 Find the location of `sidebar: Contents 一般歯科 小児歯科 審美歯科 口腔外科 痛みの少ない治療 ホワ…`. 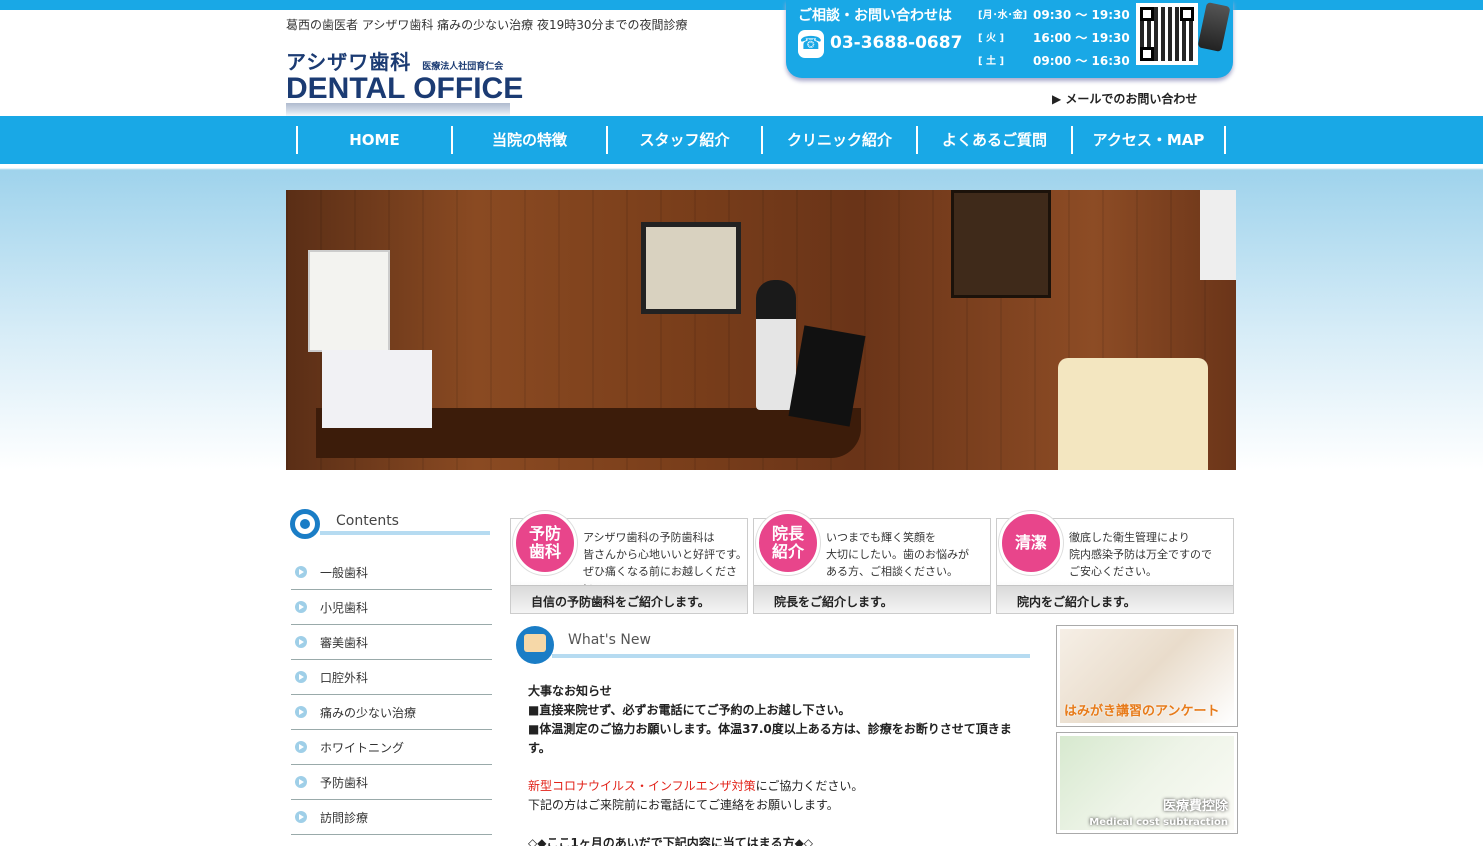

sidebar: Contents 一般歯科 小児歯科 審美歯科 口腔外科 痛みの少ない治療 ホワ… is located at coordinates (389, 670).